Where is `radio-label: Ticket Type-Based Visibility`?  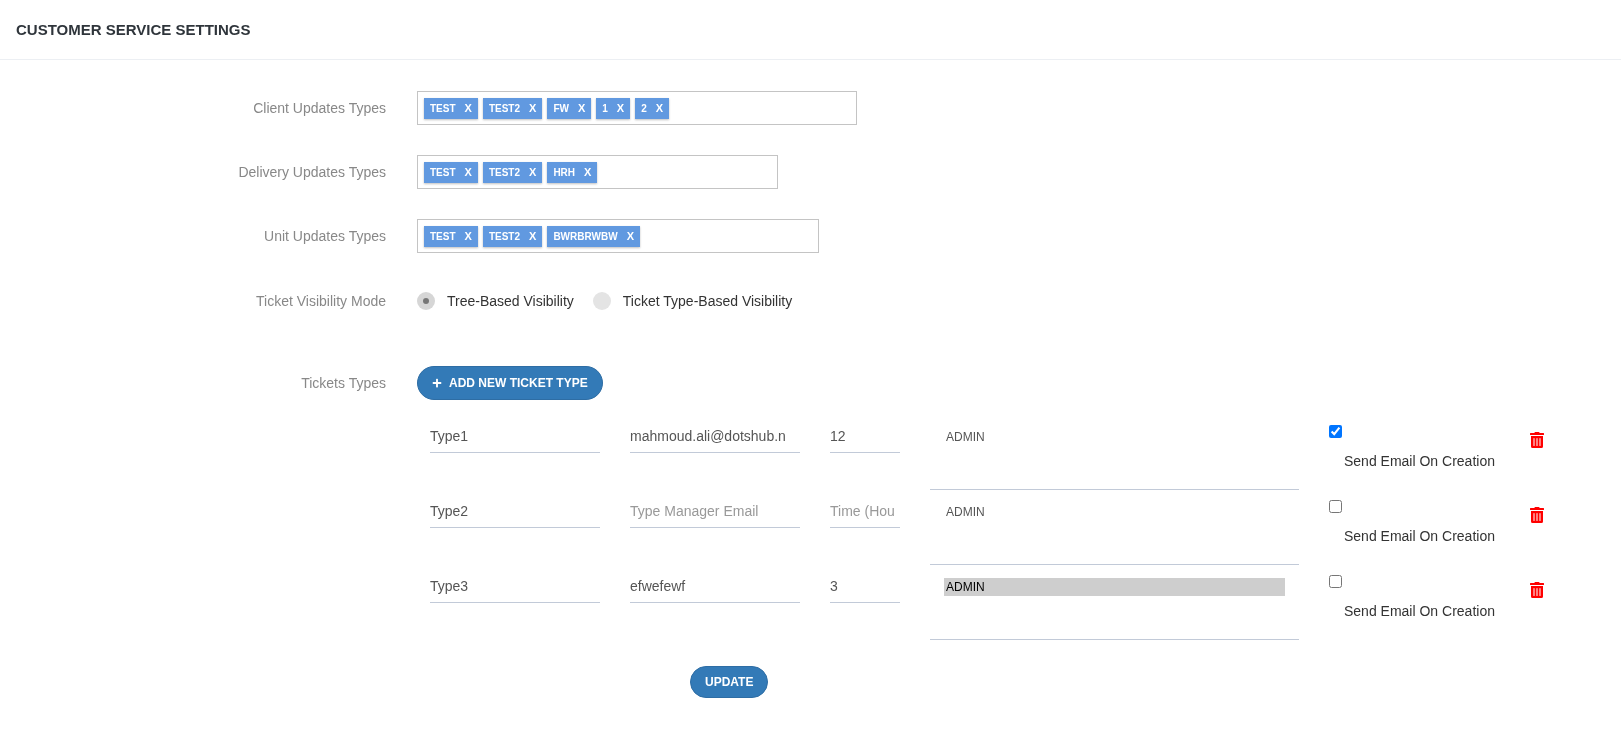
radio-label: Ticket Type-Based Visibility is located at coordinates (707, 301).